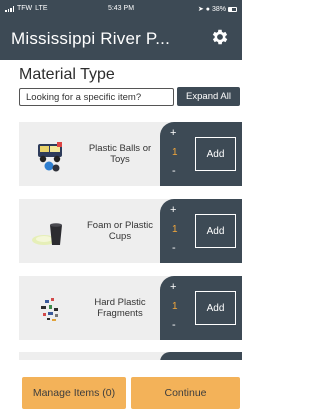 The height and width of the screenshot is (410, 320). What do you see at coordinates (50, 157) in the screenshot?
I see `plastic-toys-icon` at bounding box center [50, 157].